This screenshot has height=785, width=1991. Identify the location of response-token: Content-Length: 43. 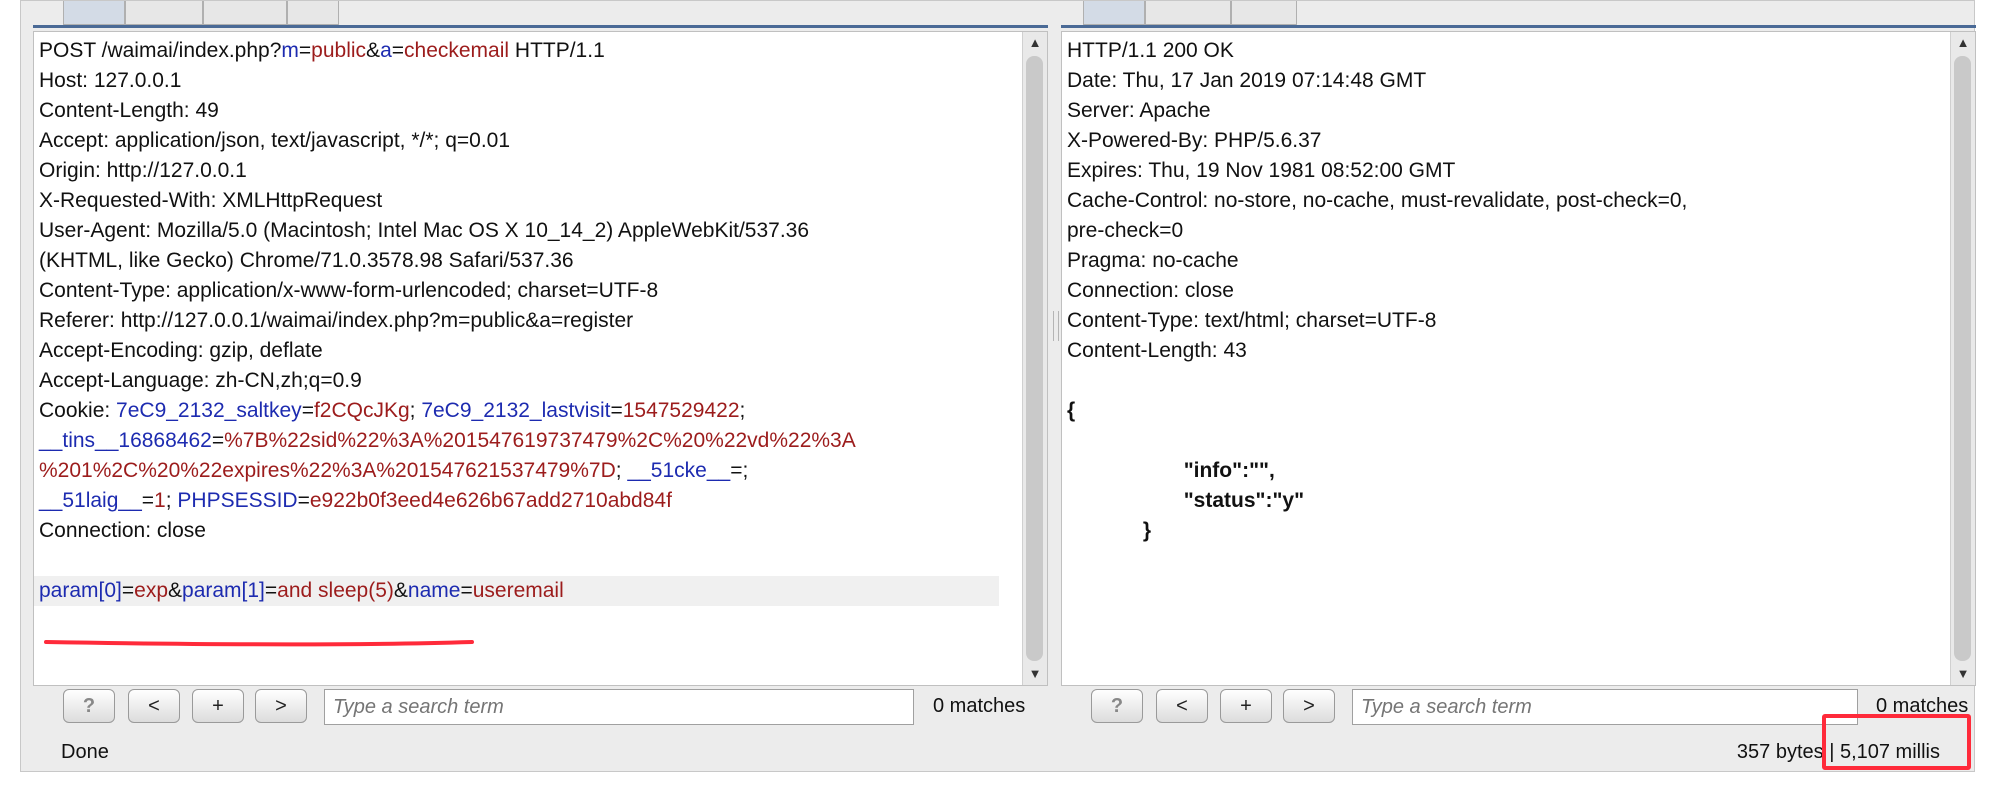
(1157, 350).